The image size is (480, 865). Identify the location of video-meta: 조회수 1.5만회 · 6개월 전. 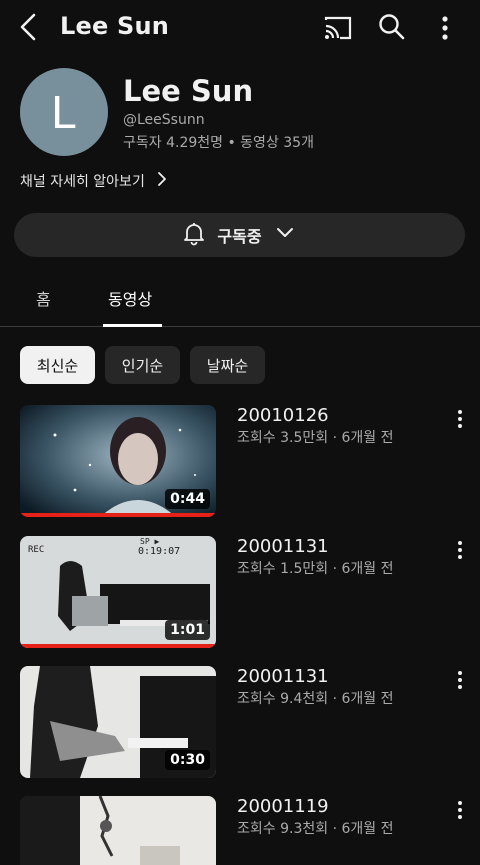
(315, 569).